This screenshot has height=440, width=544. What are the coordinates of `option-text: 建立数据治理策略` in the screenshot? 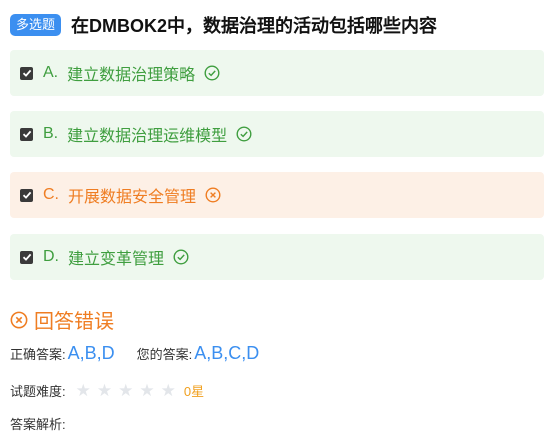 It's located at (131, 75).